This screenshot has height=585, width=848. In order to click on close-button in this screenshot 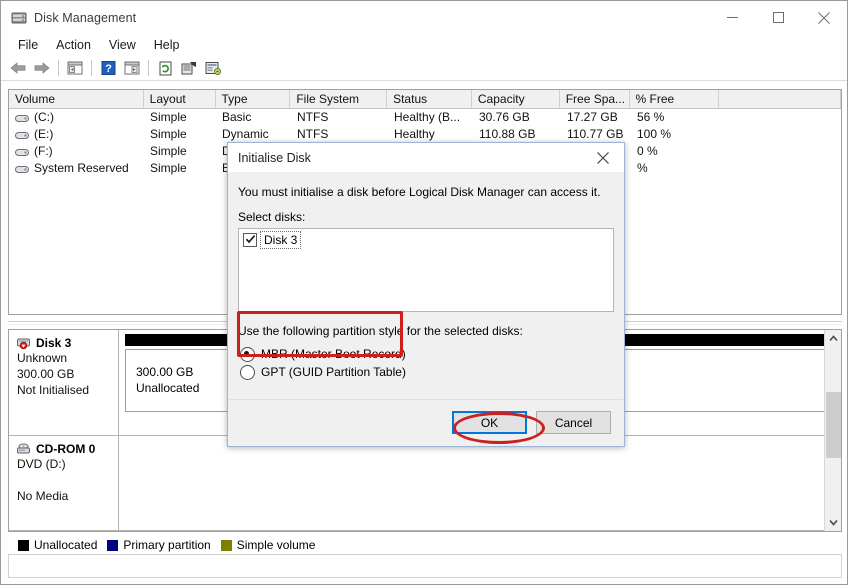, I will do `click(824, 17)`.